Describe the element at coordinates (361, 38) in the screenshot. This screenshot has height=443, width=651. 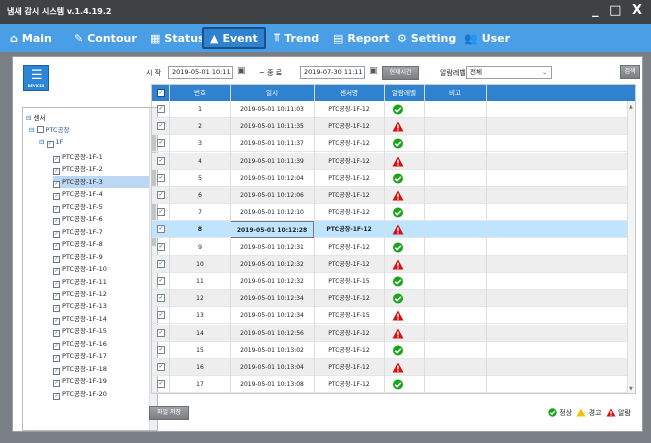
I see `menu-report: ▤ Report` at that location.